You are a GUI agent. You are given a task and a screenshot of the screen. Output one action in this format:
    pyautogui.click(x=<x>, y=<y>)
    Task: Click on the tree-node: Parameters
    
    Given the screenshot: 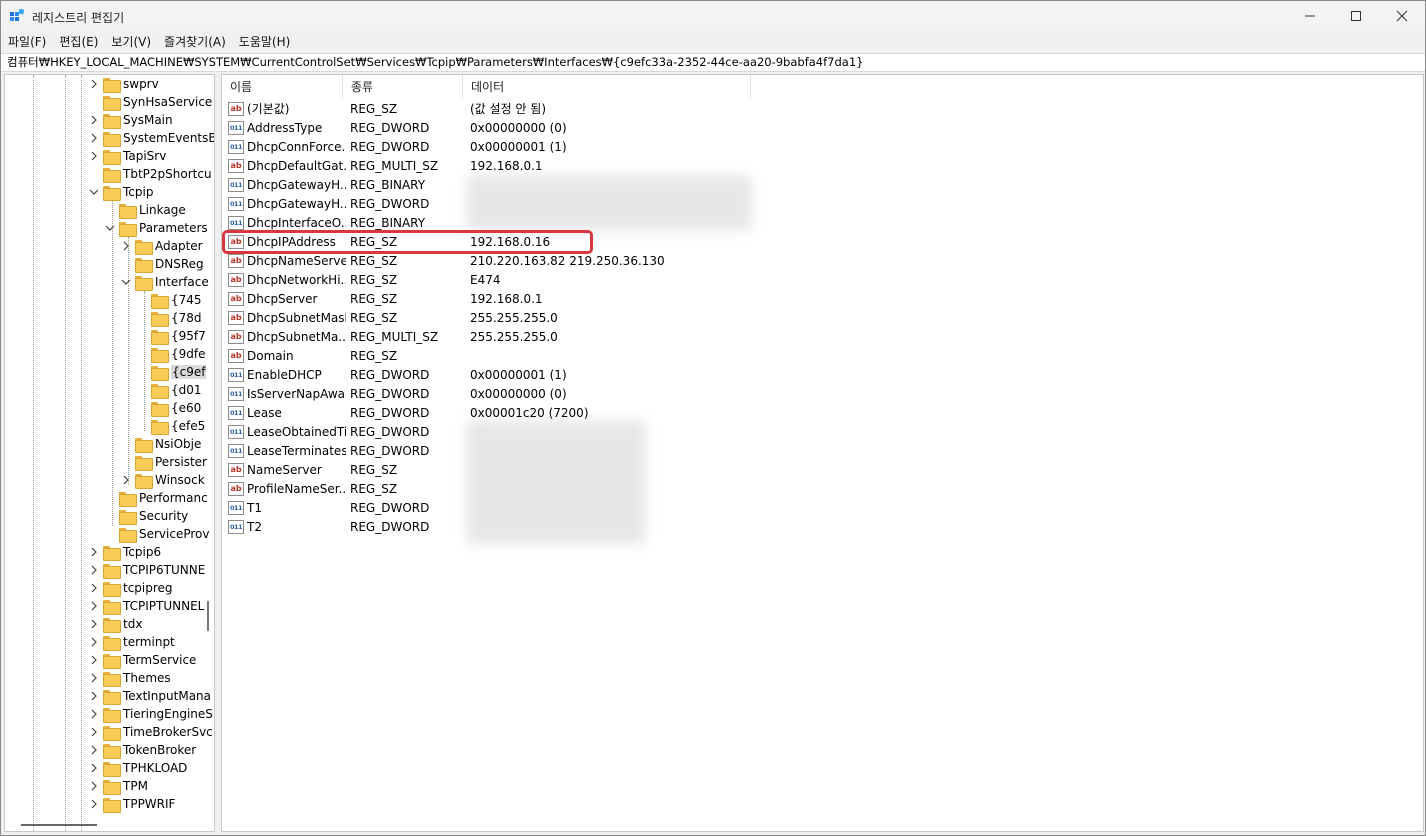 What is the action you would take?
    pyautogui.click(x=156, y=228)
    